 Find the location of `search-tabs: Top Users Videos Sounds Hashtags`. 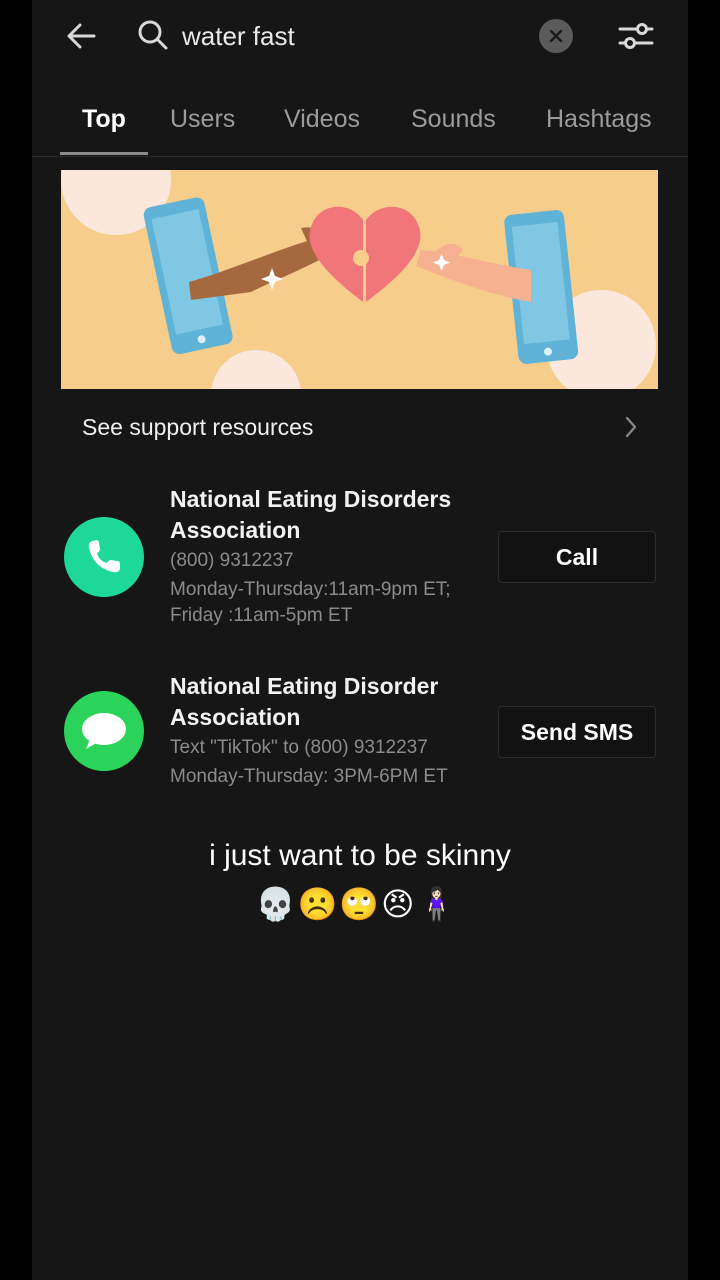

search-tabs: Top Users Videos Sounds Hashtags is located at coordinates (360, 125).